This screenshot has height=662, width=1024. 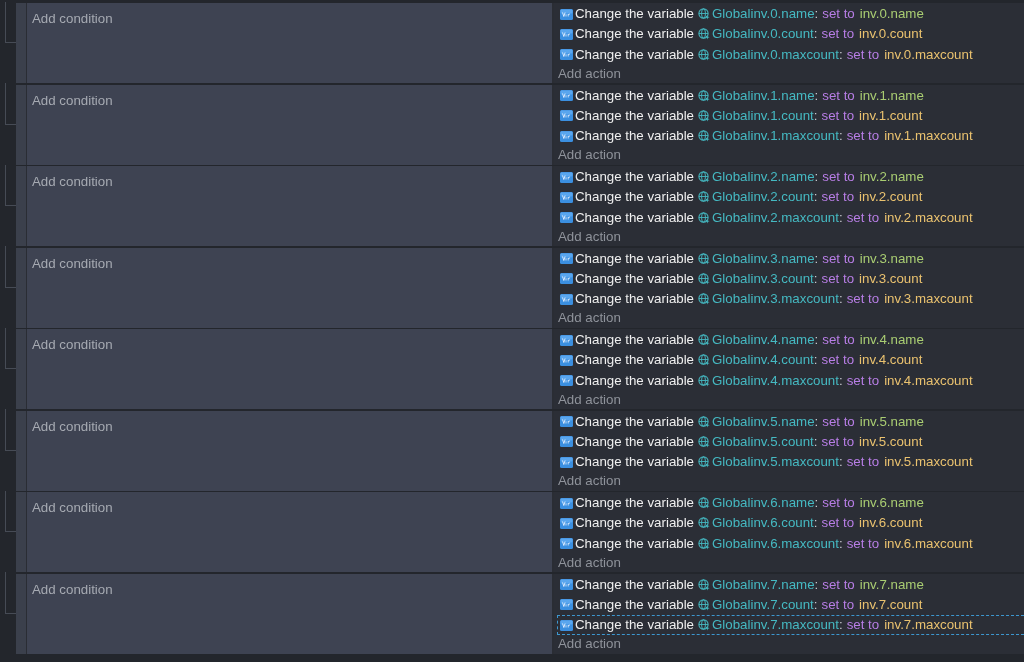 What do you see at coordinates (790, 54) in the screenshot?
I see `action-item: Change the variable Globalinv.0.maxcount: set to inv.0.maxcount` at bounding box center [790, 54].